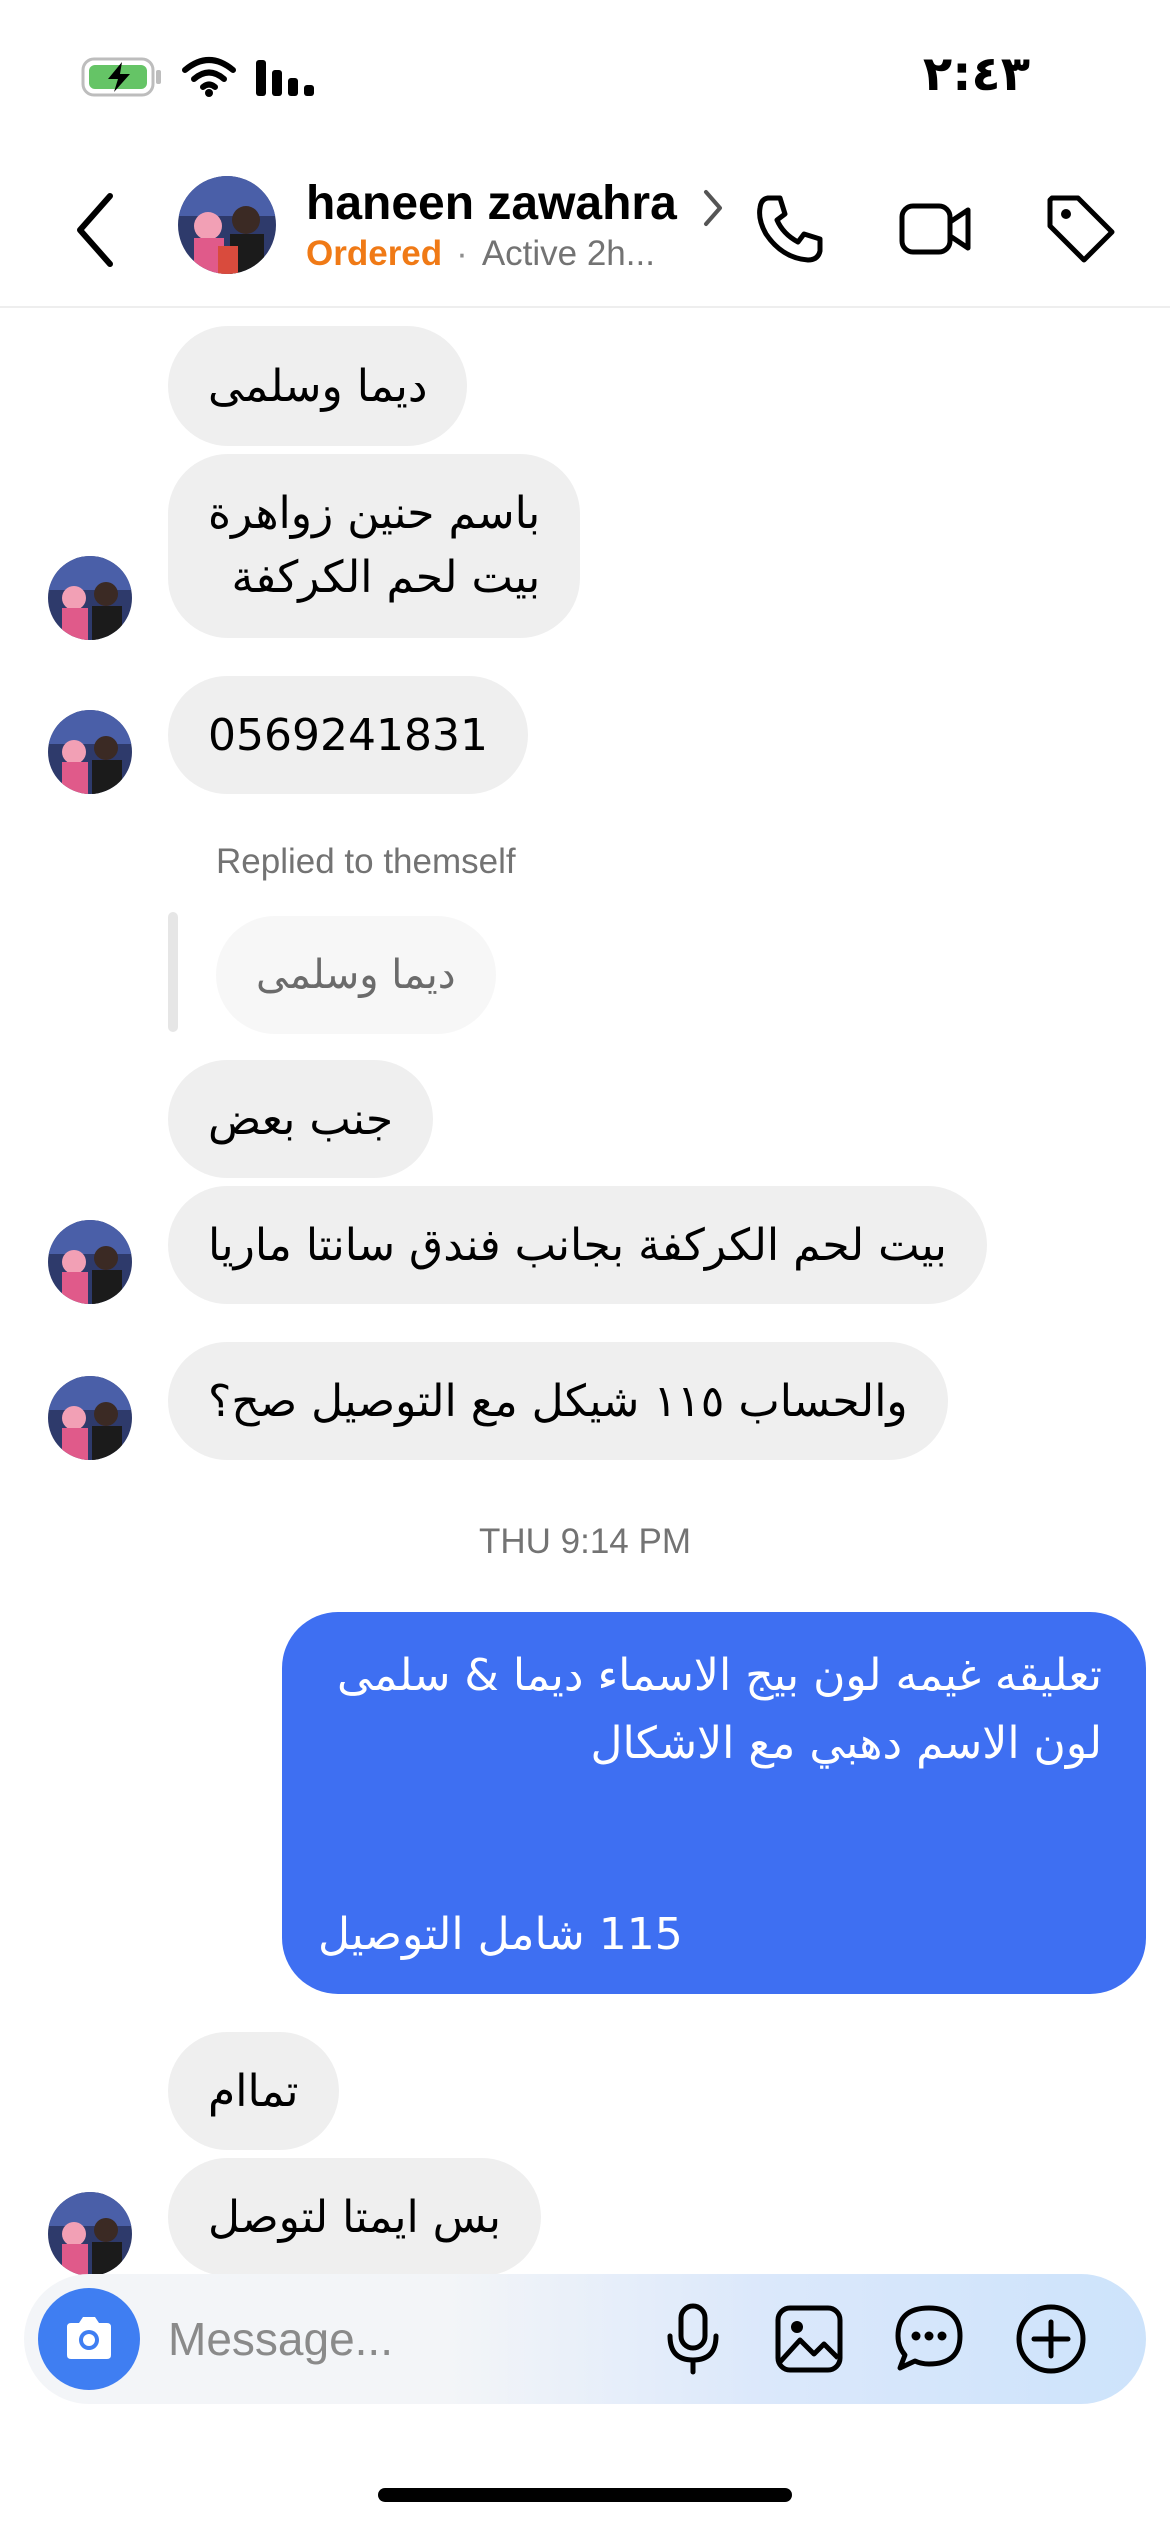  I want to click on message-text: جنب بعض, so click(301, 1119).